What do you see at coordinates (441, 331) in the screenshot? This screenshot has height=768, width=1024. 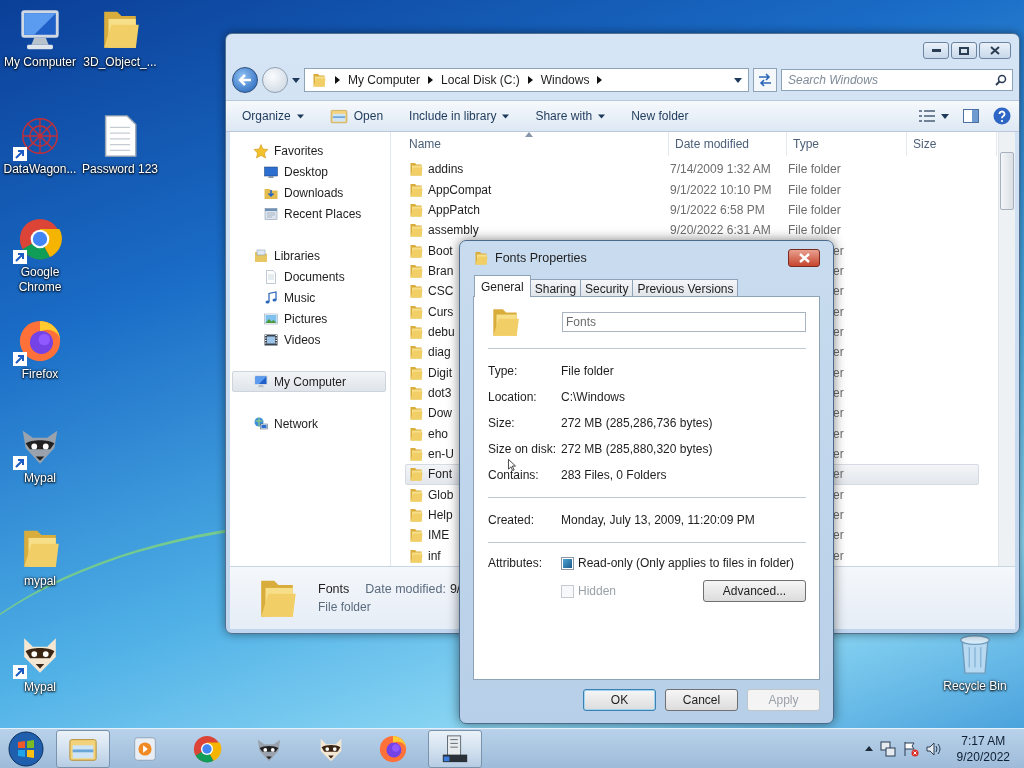 I see `file-name: debu` at bounding box center [441, 331].